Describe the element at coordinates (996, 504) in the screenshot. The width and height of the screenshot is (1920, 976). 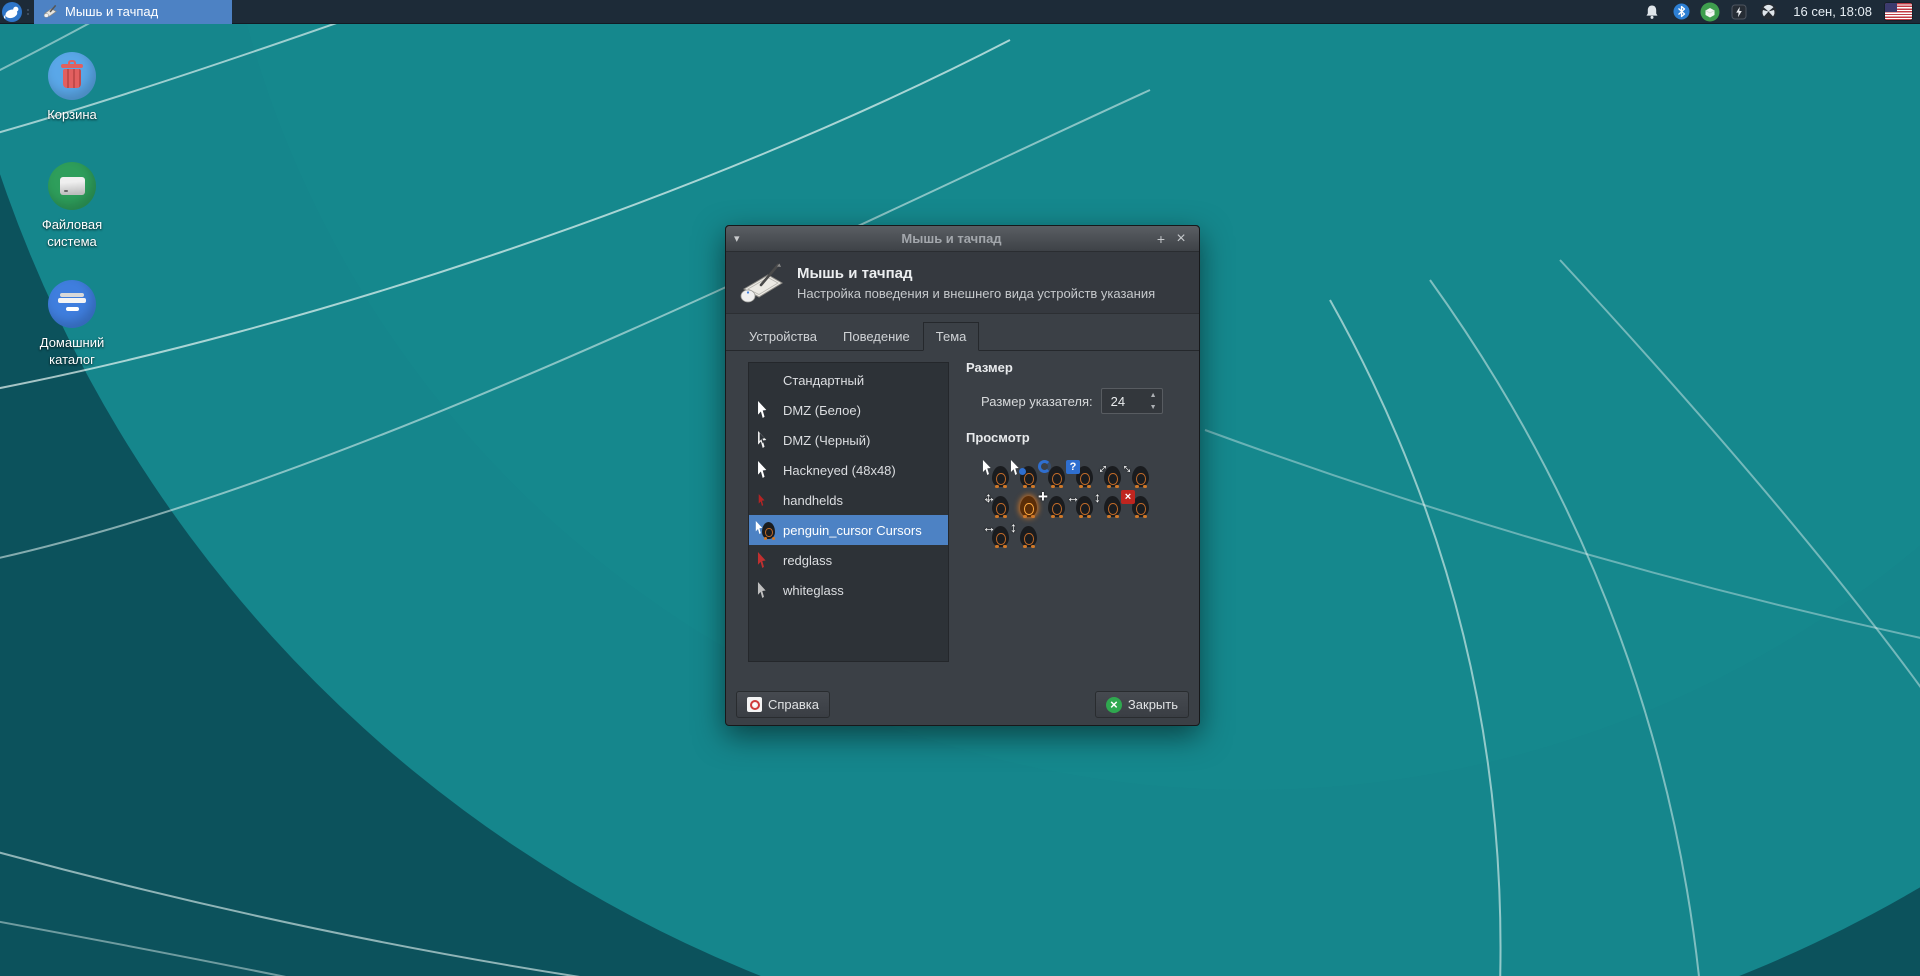
I see `preview-move-cursor` at that location.